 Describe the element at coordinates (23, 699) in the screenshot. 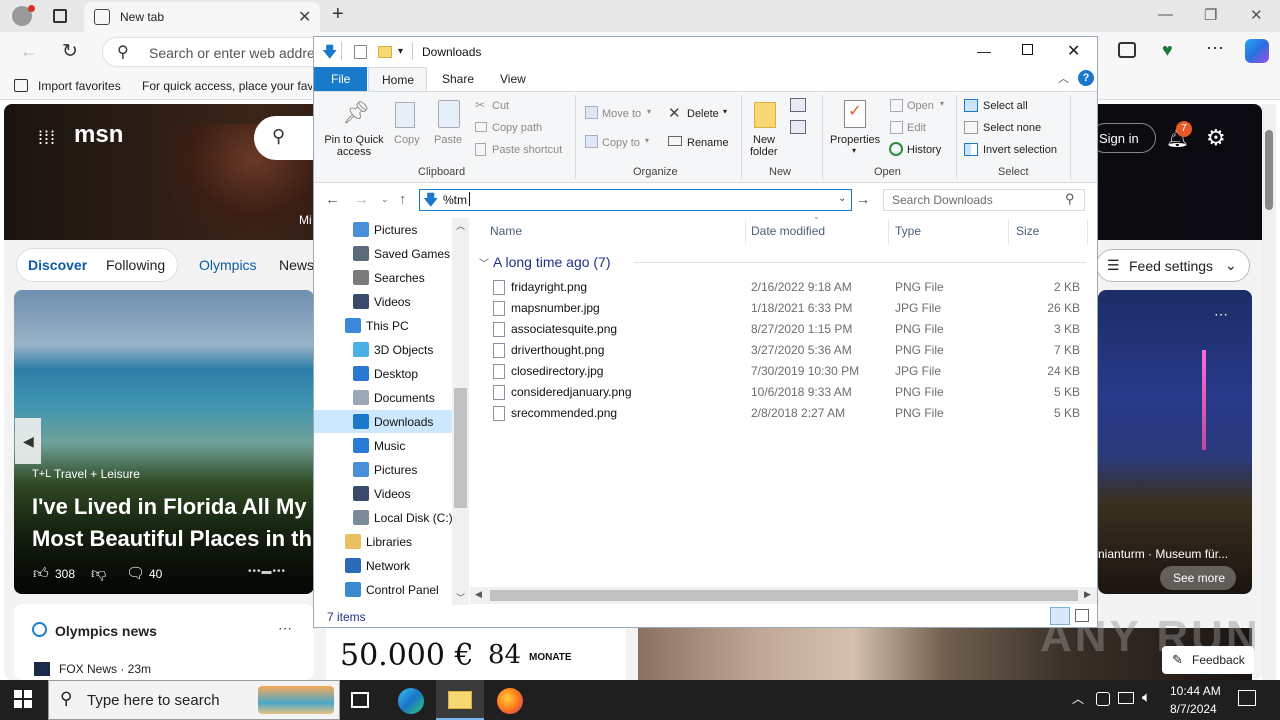

I see `windows-start-icon` at that location.